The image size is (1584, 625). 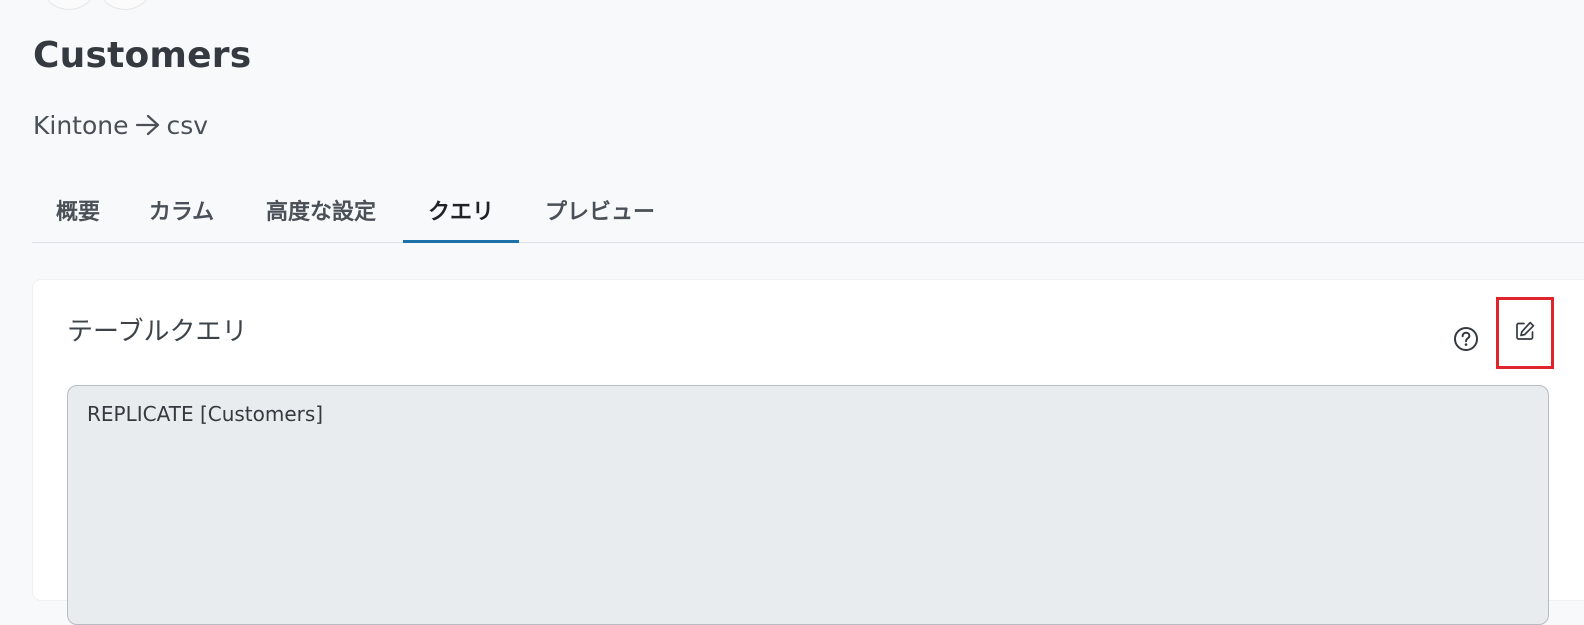 What do you see at coordinates (600, 210) in the screenshot?
I see `tab-preview: プレビュー` at bounding box center [600, 210].